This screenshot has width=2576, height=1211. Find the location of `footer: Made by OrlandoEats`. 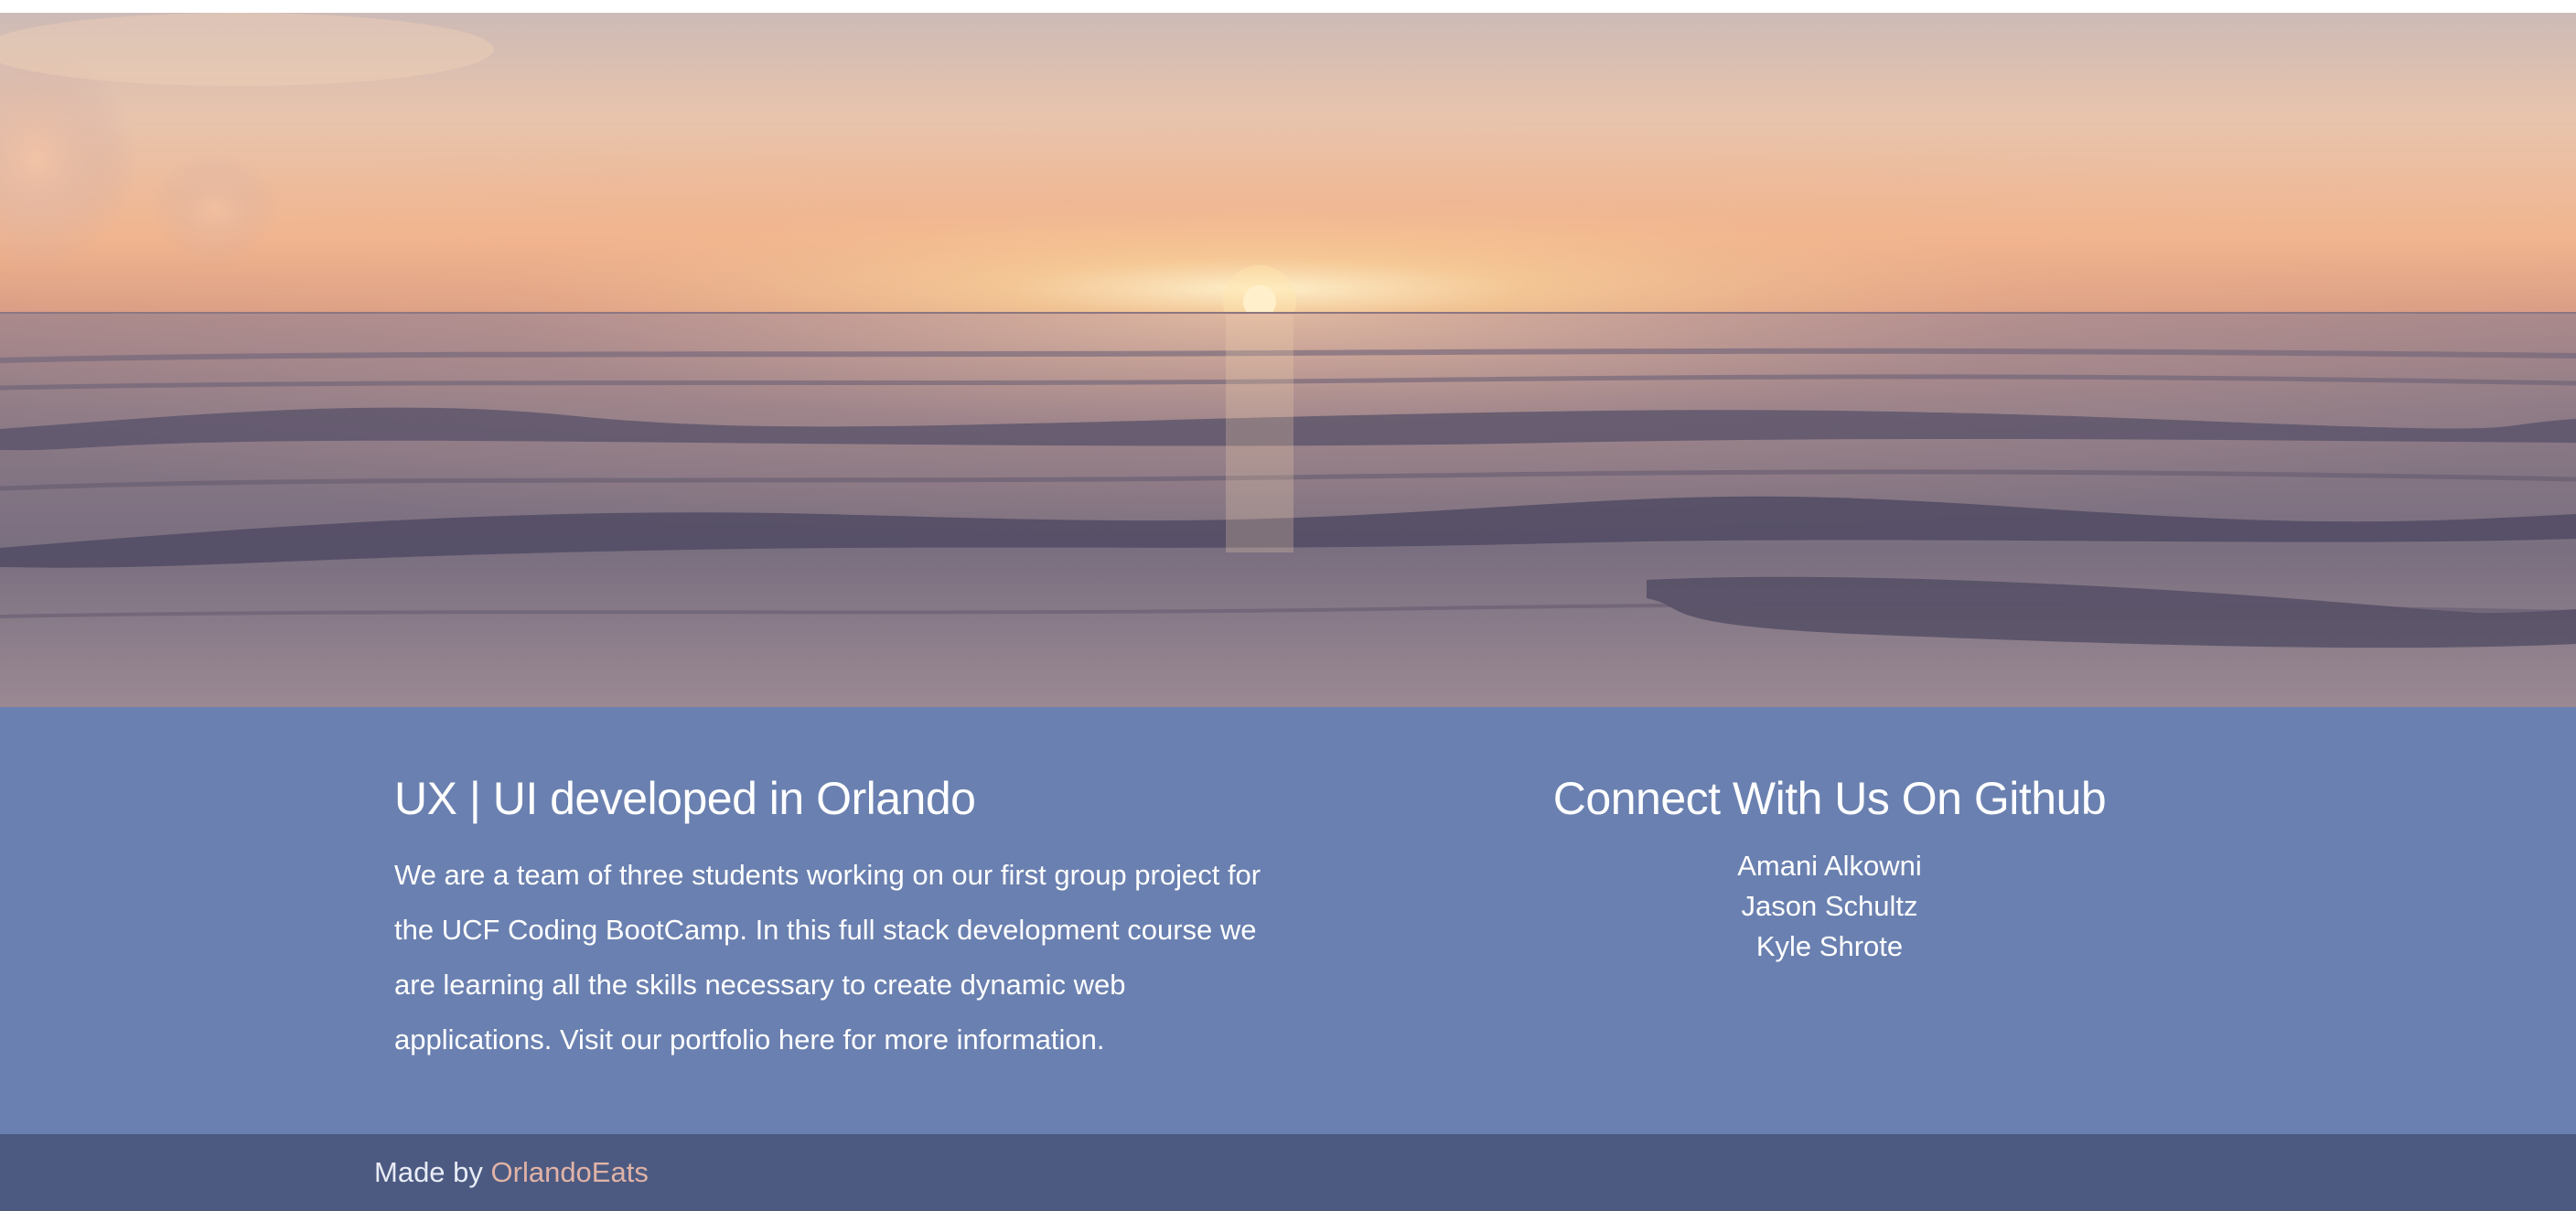

footer: Made by OrlandoEats is located at coordinates (1288, 1173).